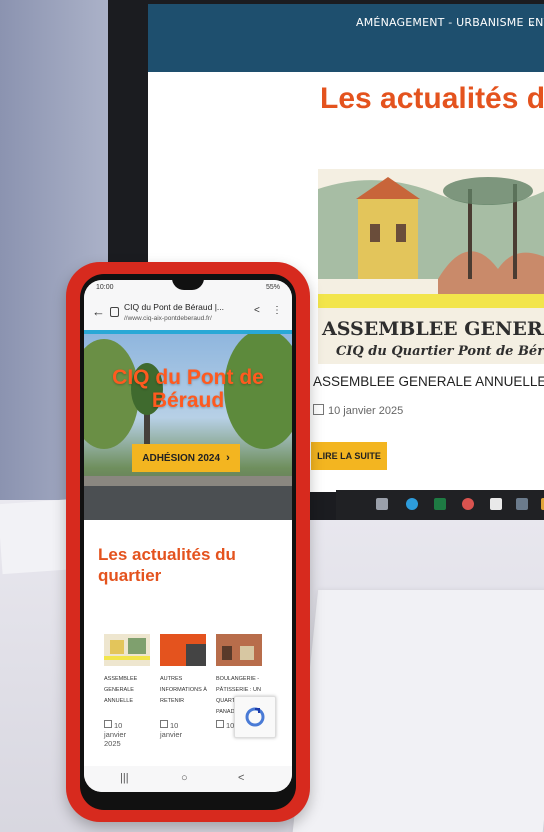 This screenshot has width=544, height=832. I want to click on article-date: 10 janvier, so click(171, 729).